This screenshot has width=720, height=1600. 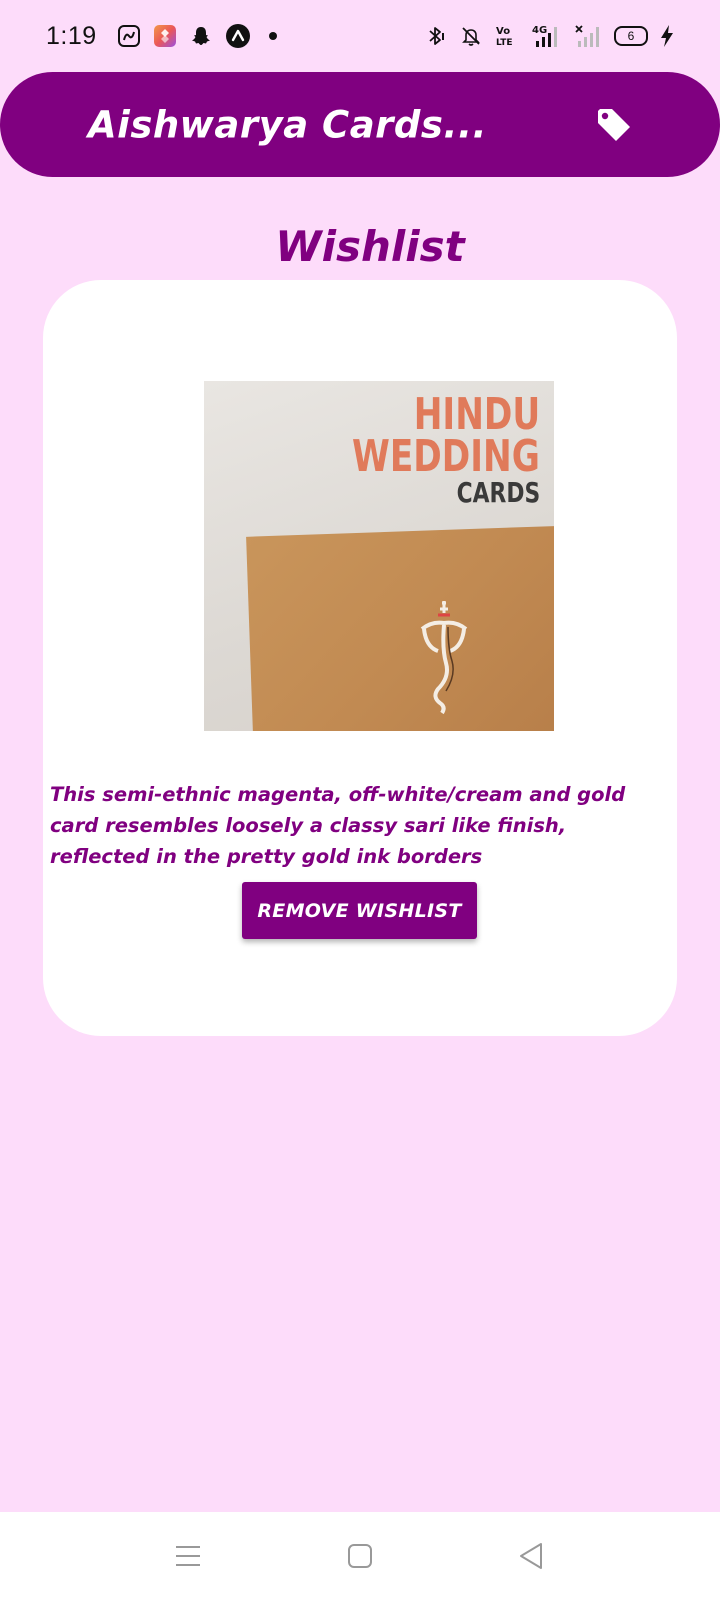 What do you see at coordinates (400, 628) in the screenshot?
I see `gold-envelope` at bounding box center [400, 628].